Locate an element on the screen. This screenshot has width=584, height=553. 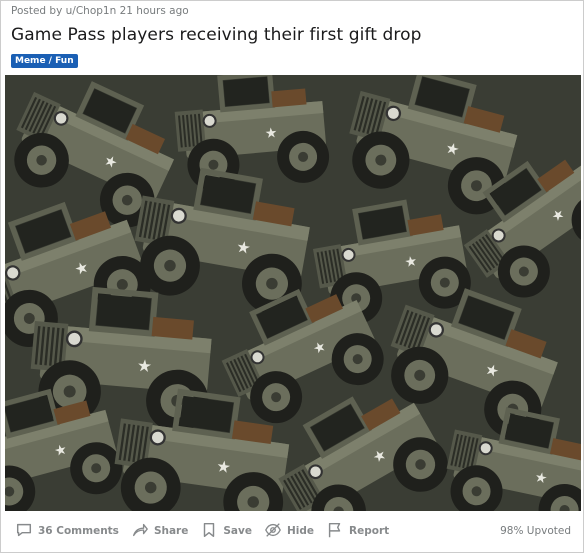
save-button: Save is located at coordinates (226, 531).